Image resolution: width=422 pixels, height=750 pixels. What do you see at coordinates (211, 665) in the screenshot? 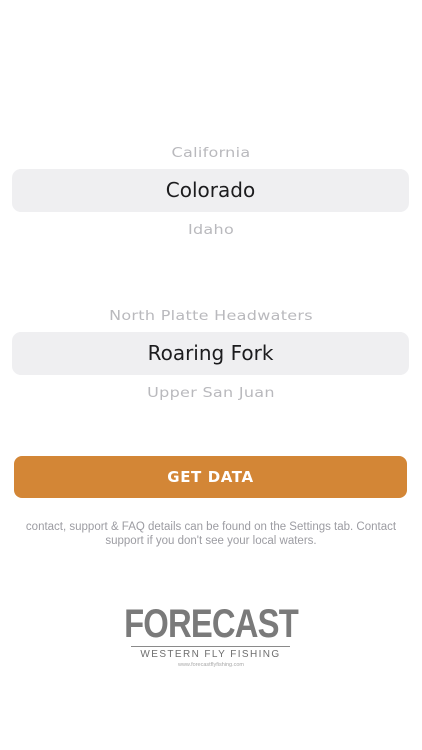
I see `logo-url: www.forecastflyfishing.com` at bounding box center [211, 665].